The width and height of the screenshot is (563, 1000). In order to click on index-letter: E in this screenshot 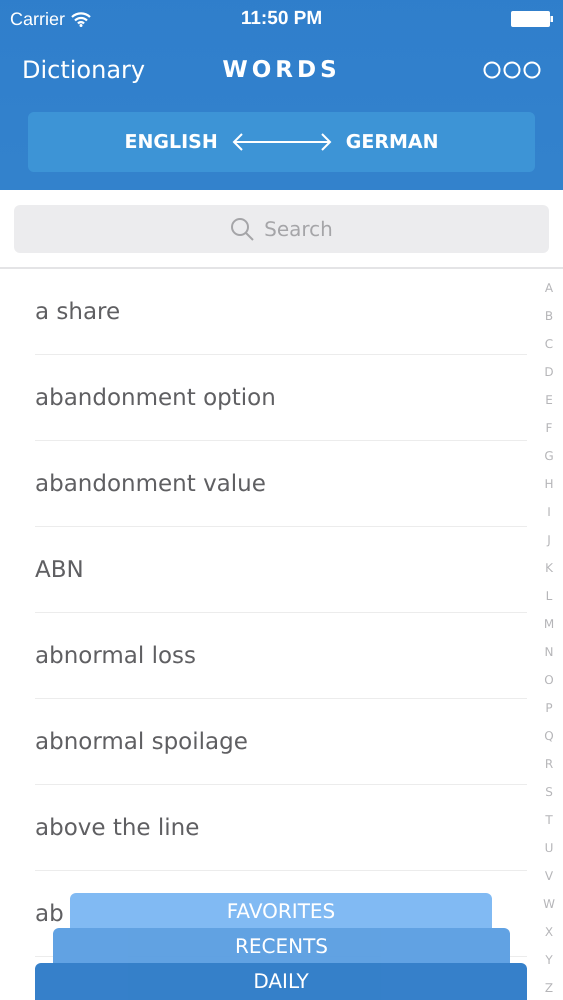, I will do `click(549, 407)`.